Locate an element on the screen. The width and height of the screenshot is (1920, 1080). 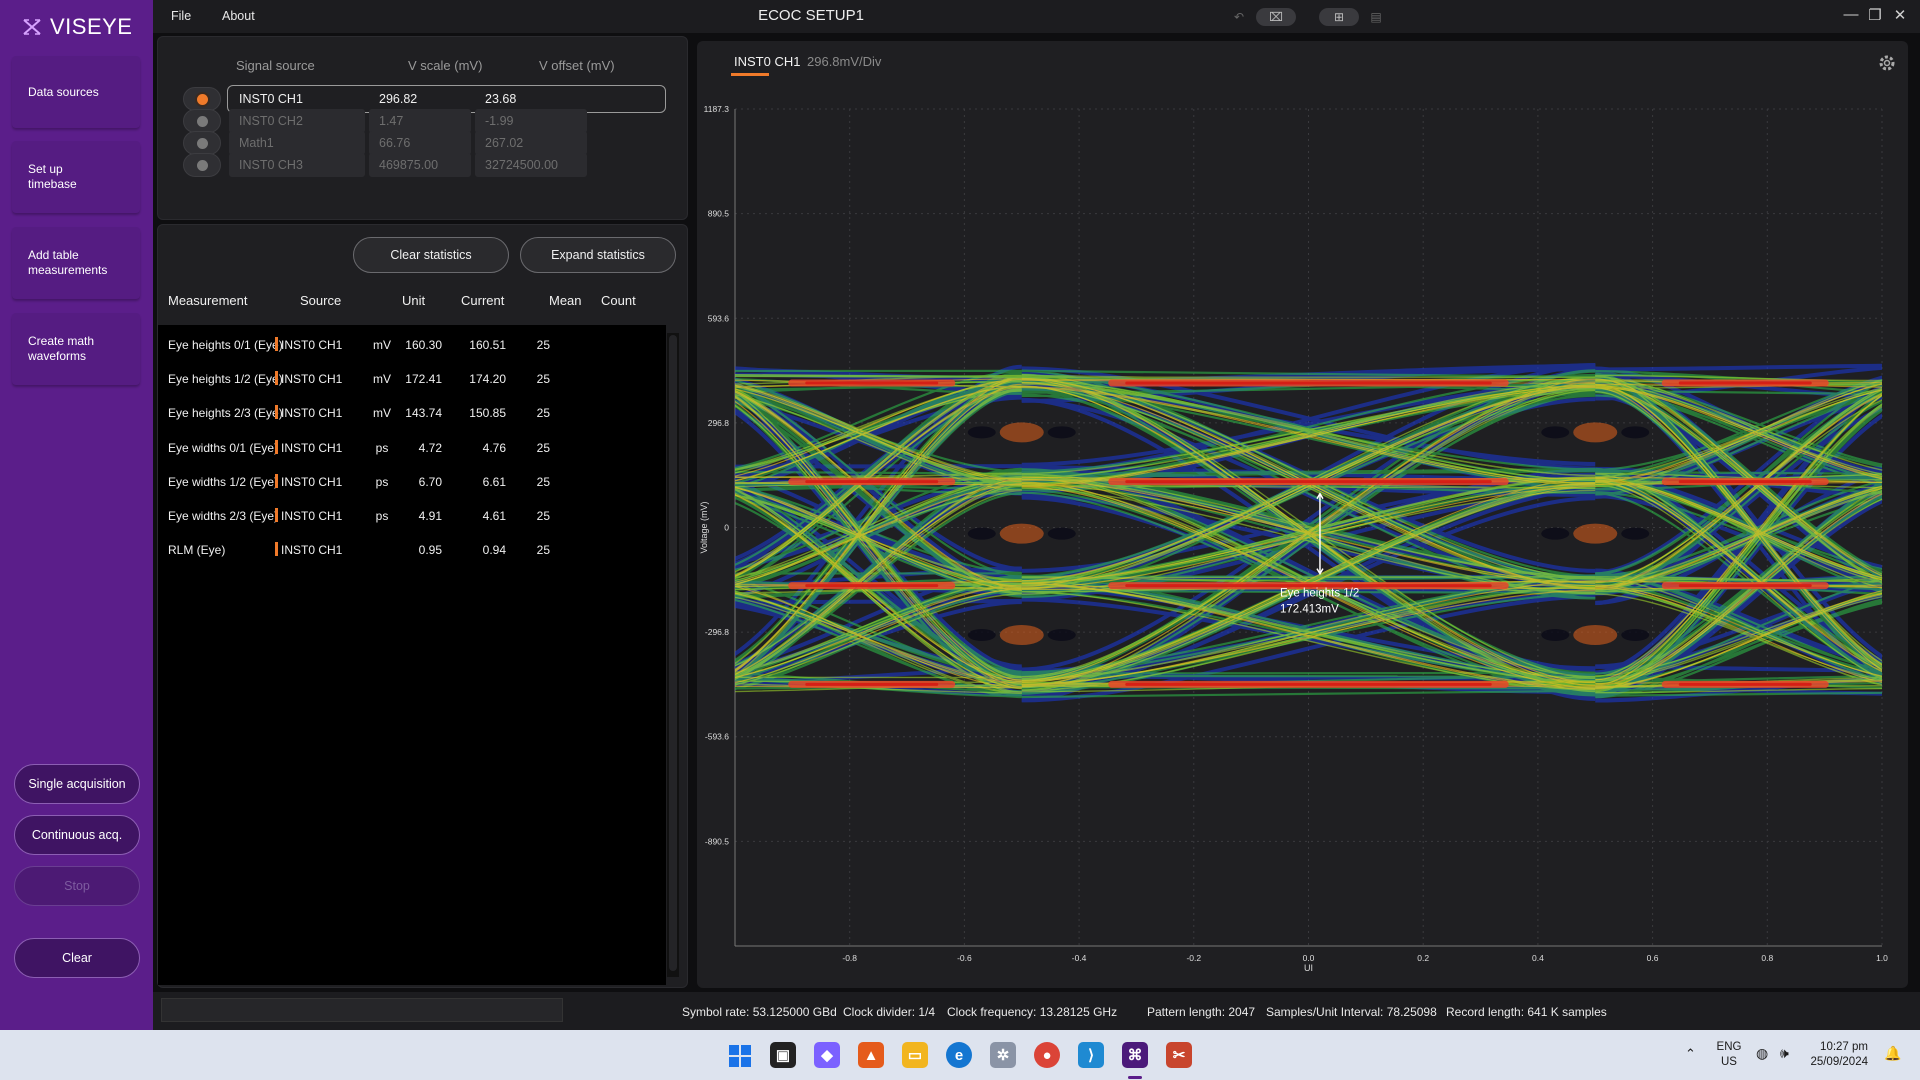
source-row: INST0 CH2 1.47 -1.99 is located at coordinates (423, 121).